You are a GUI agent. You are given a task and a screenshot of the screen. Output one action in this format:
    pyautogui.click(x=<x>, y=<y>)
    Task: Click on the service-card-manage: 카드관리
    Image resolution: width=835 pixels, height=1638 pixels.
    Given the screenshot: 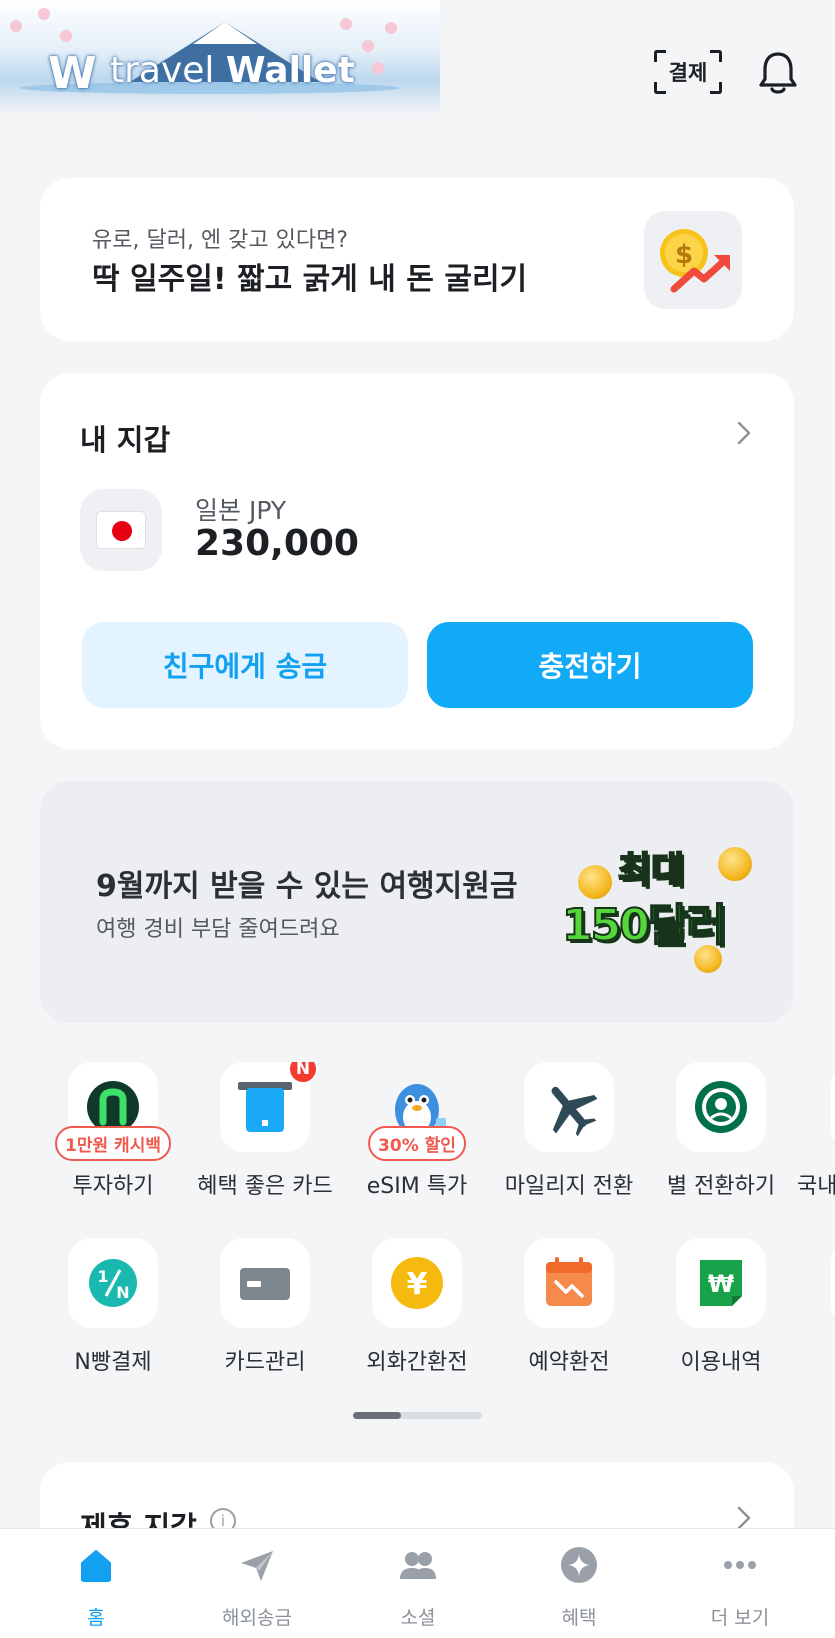 What is the action you would take?
    pyautogui.click(x=265, y=1307)
    